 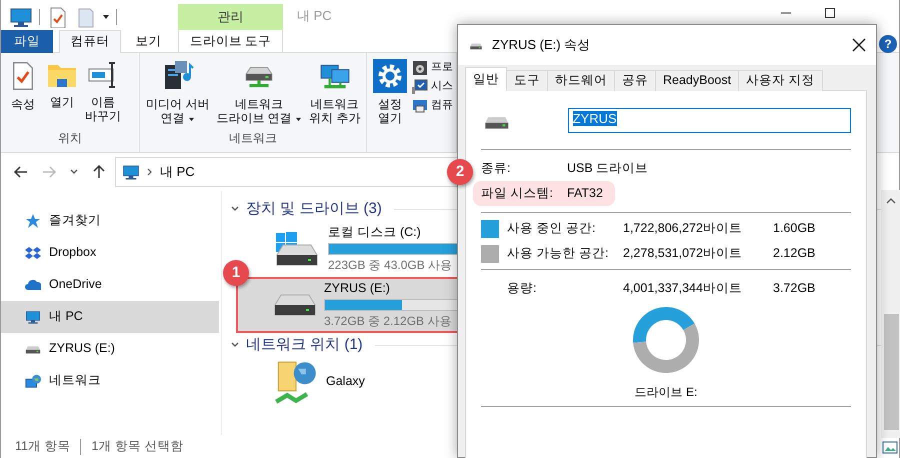 What do you see at coordinates (517, 194) in the screenshot?
I see `property-label: 파일 시스템:` at bounding box center [517, 194].